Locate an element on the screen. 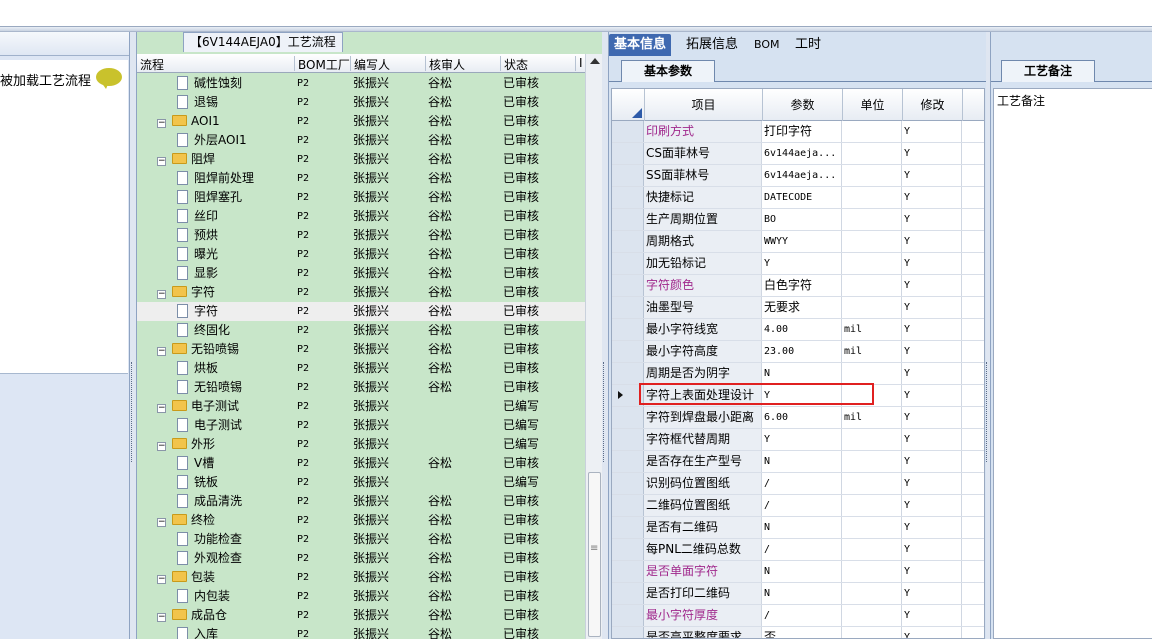  table-row: − AOI1 P2 张振兴 谷松 已审核 is located at coordinates (361, 121).